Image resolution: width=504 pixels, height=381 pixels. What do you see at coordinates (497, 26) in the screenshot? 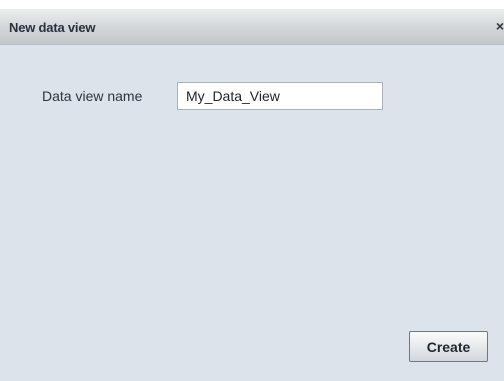
I see `close-icon: ×` at bounding box center [497, 26].